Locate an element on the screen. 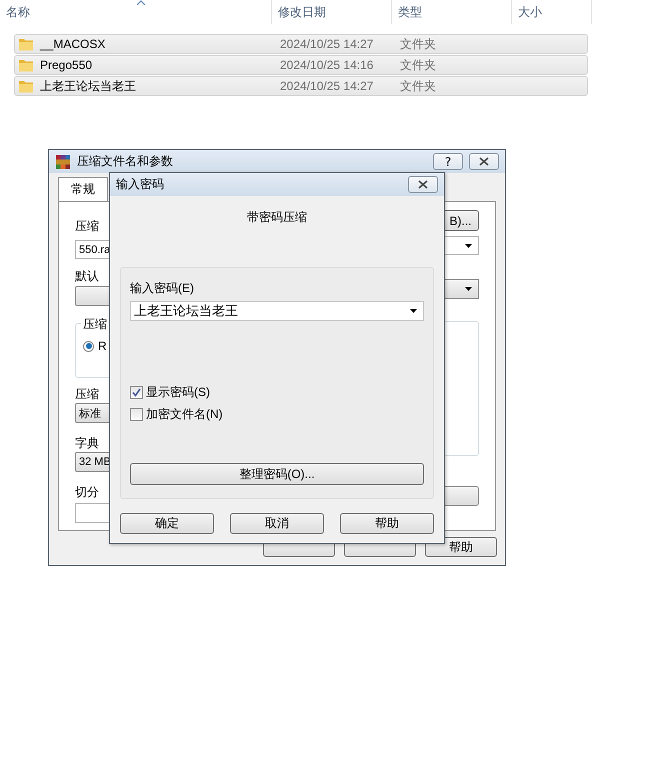 Image resolution: width=667 pixels, height=778 pixels. radio-label: R is located at coordinates (102, 346).